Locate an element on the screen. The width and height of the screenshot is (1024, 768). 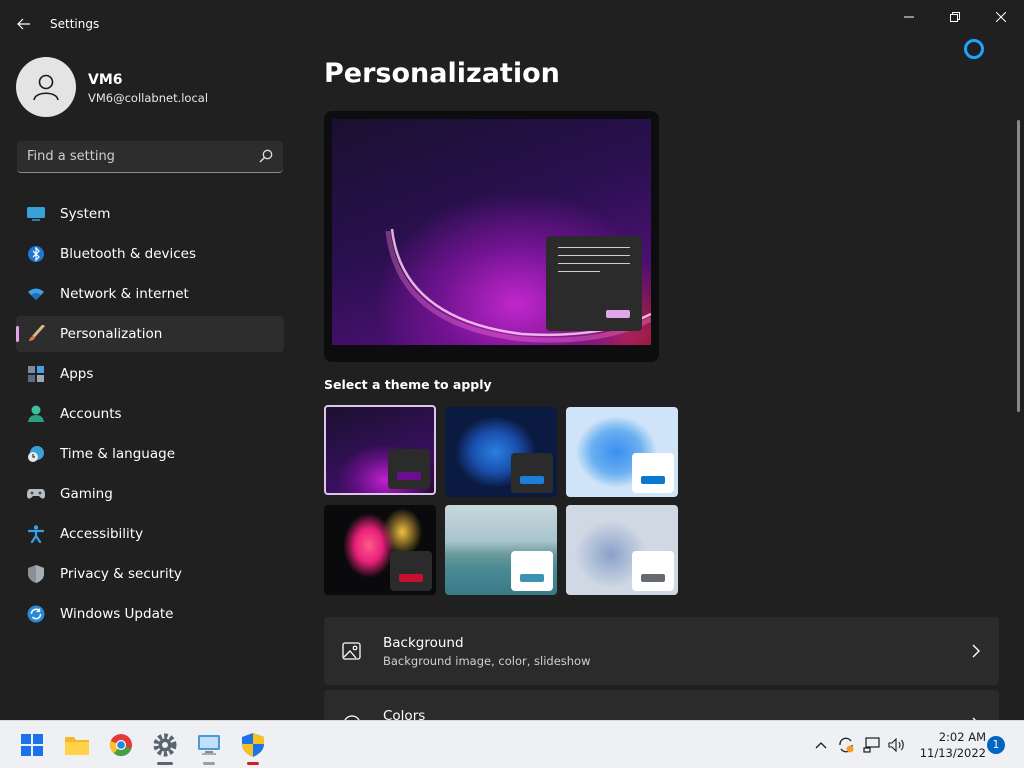
windows-start-icon is located at coordinates (32, 745).